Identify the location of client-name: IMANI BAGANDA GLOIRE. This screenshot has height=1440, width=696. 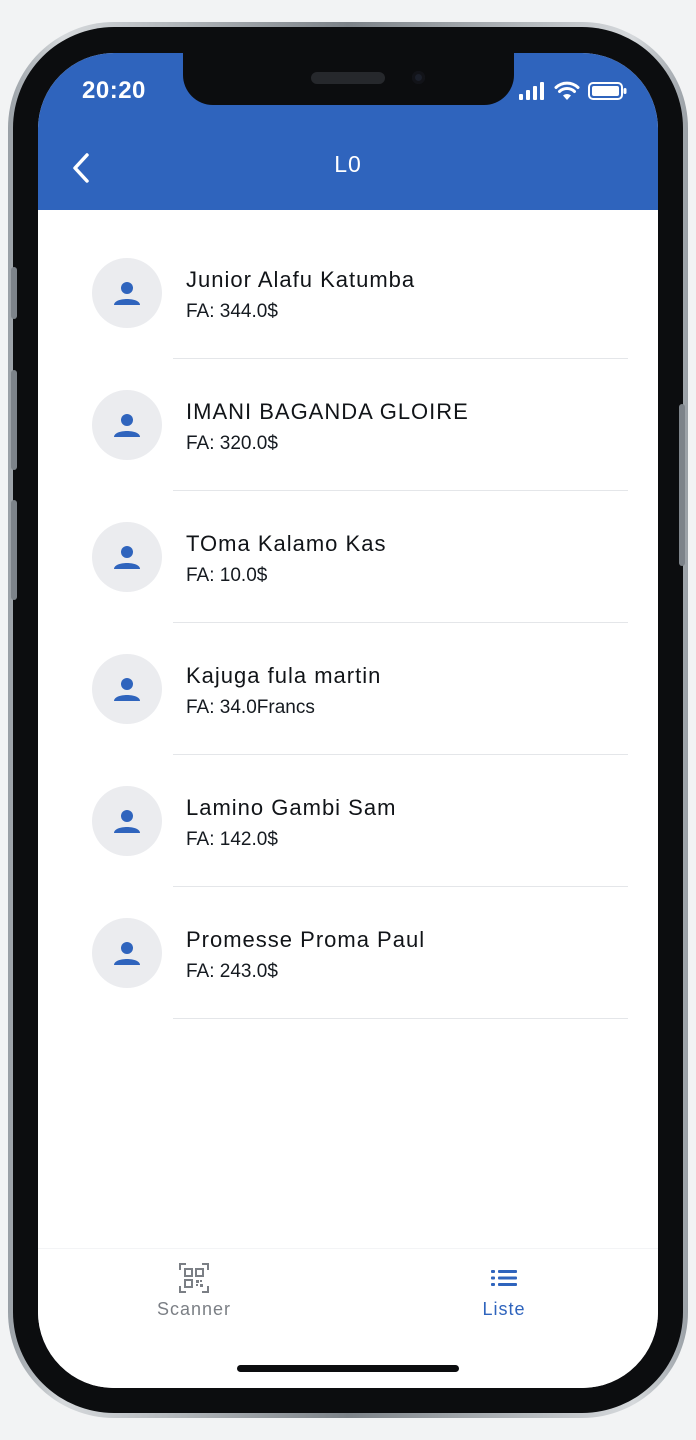
(327, 411).